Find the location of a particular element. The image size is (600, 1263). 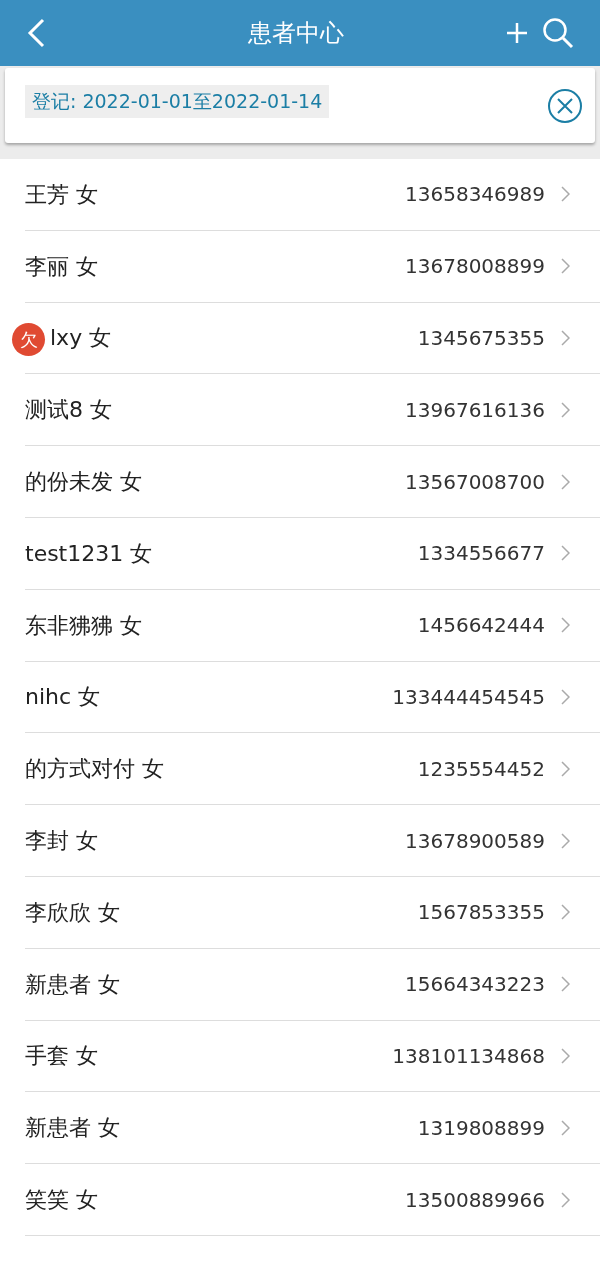

patient-name: 李欣欣 女 is located at coordinates (72, 912).